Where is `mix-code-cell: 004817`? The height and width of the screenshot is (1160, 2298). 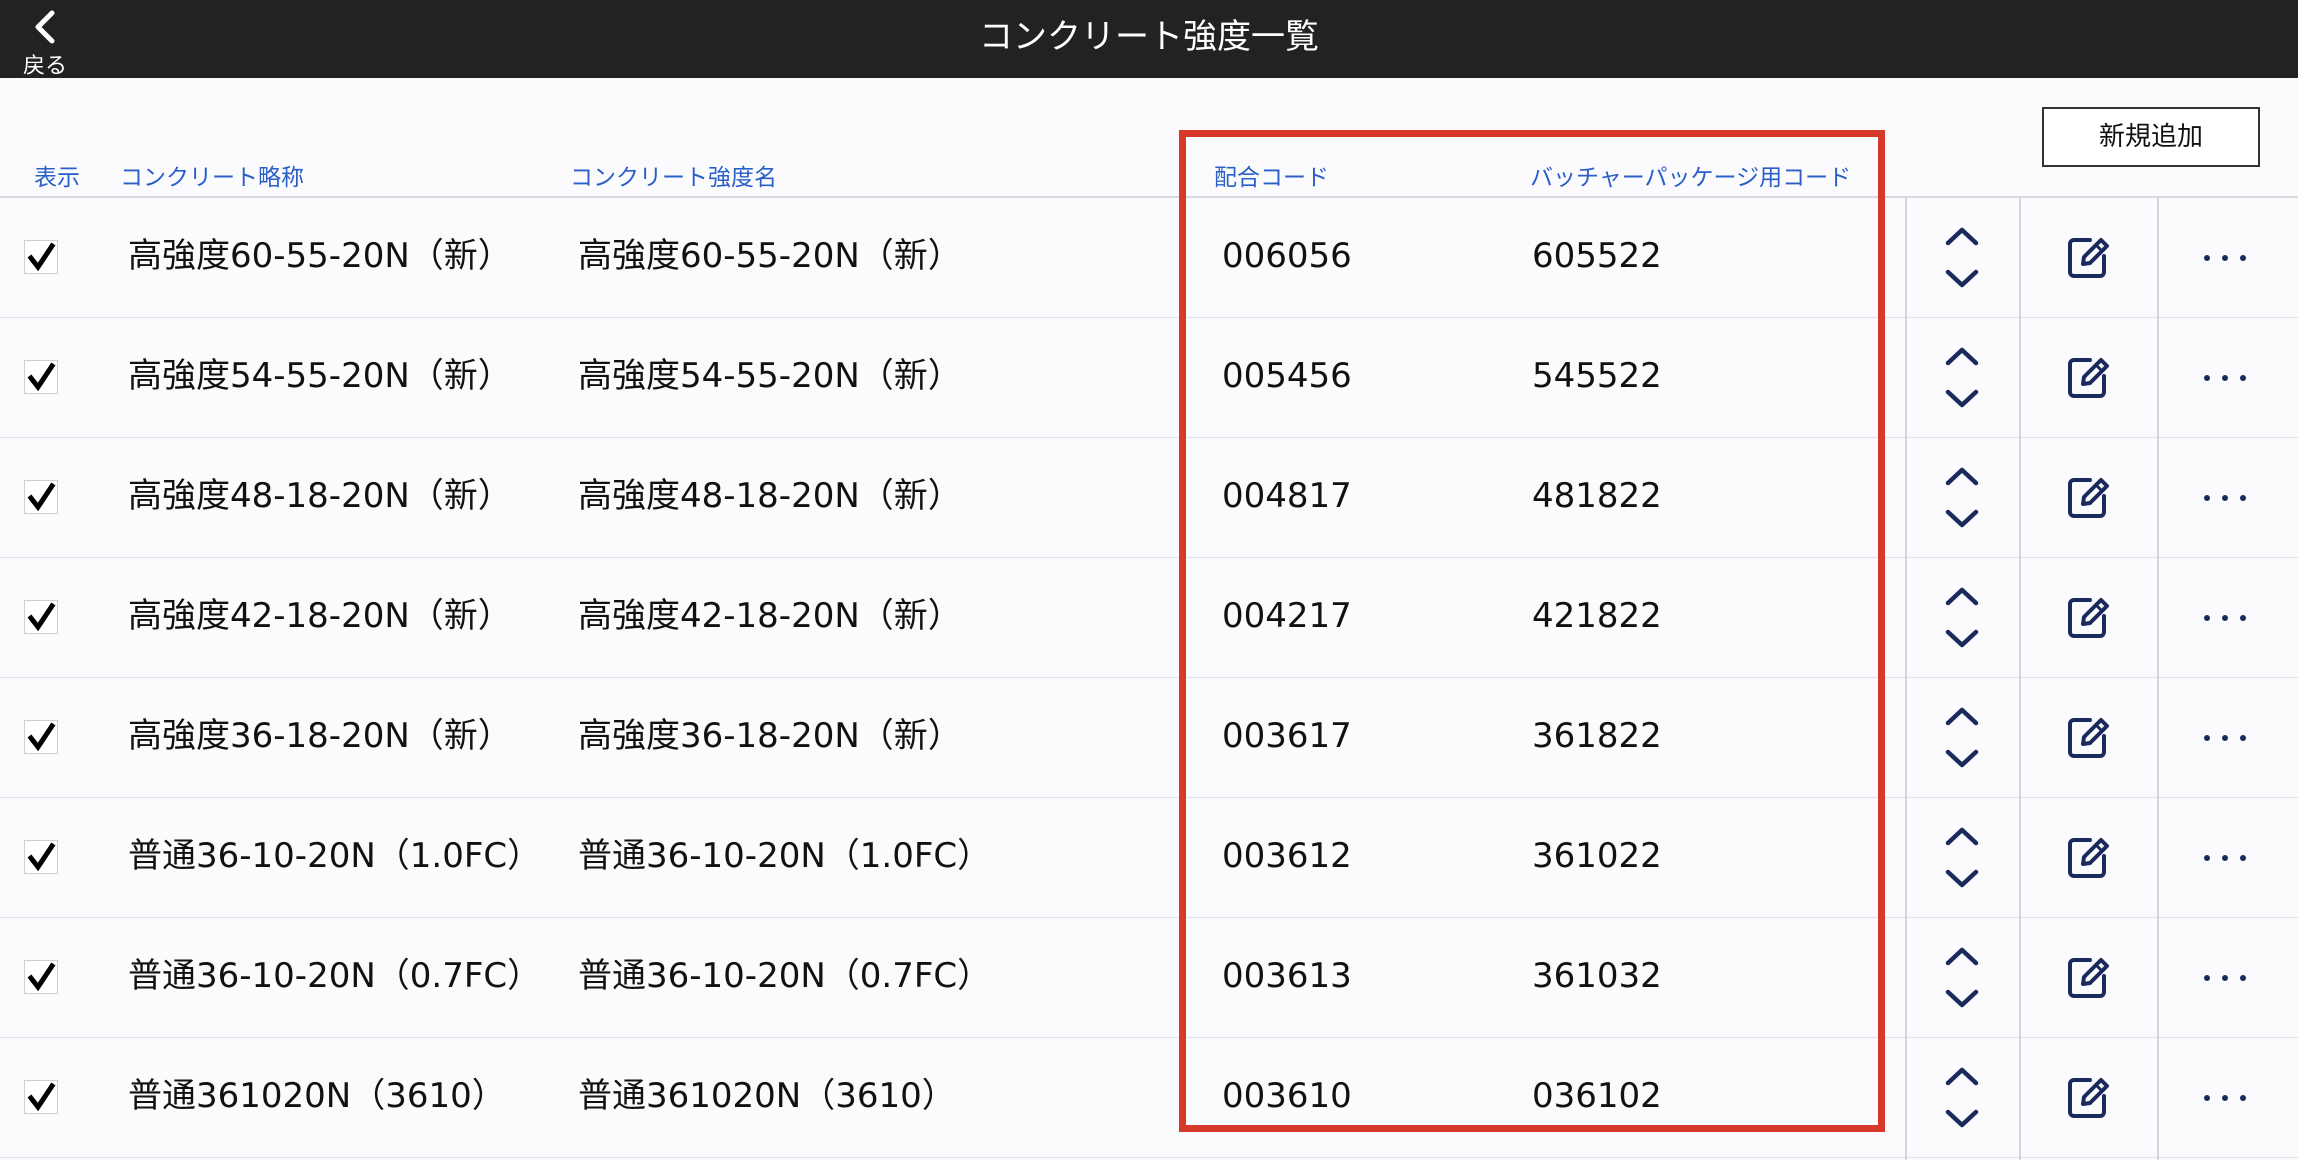 mix-code-cell: 004817 is located at coordinates (1287, 496).